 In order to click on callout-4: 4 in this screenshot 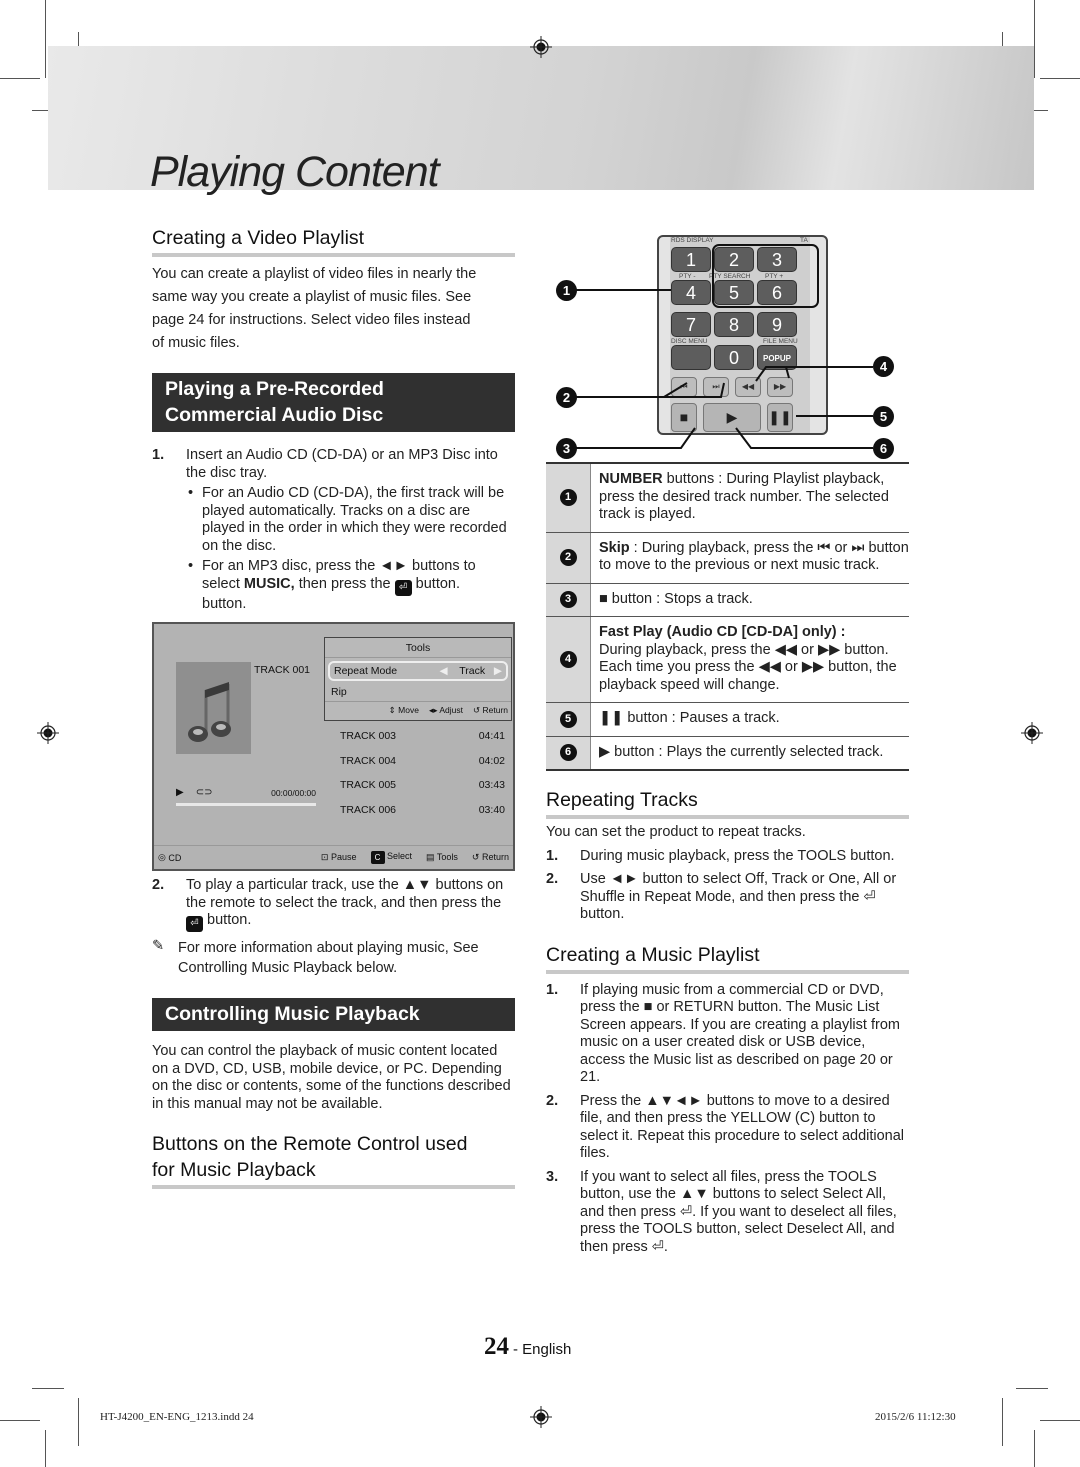, I will do `click(883, 366)`.